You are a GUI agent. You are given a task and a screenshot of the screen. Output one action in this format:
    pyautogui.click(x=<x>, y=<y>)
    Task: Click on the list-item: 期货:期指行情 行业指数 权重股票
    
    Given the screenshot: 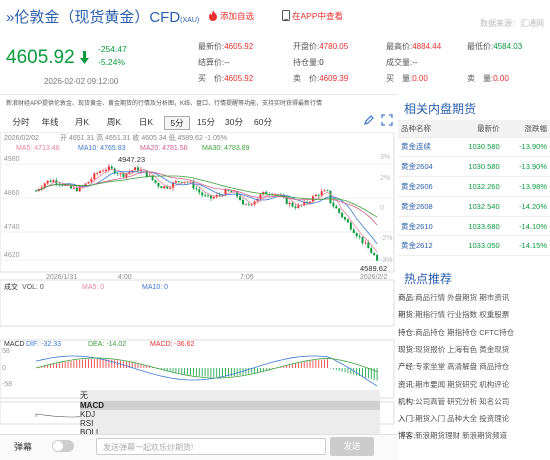 What is the action you would take?
    pyautogui.click(x=453, y=314)
    